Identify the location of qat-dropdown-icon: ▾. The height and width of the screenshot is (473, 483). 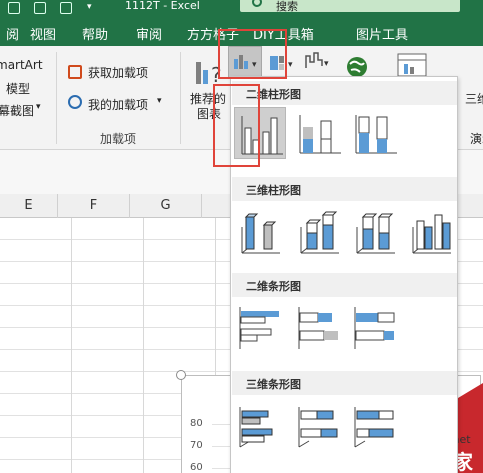
(92, 8).